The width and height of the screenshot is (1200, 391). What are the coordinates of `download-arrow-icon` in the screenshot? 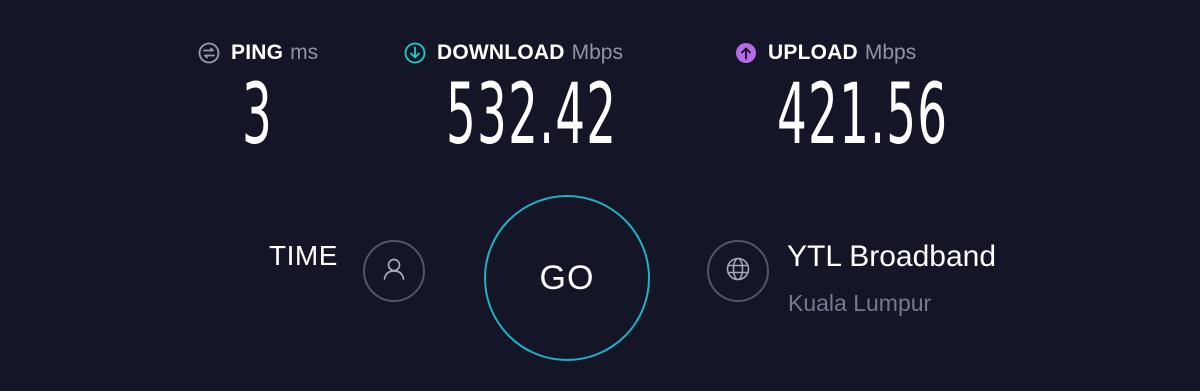 It's located at (415, 53).